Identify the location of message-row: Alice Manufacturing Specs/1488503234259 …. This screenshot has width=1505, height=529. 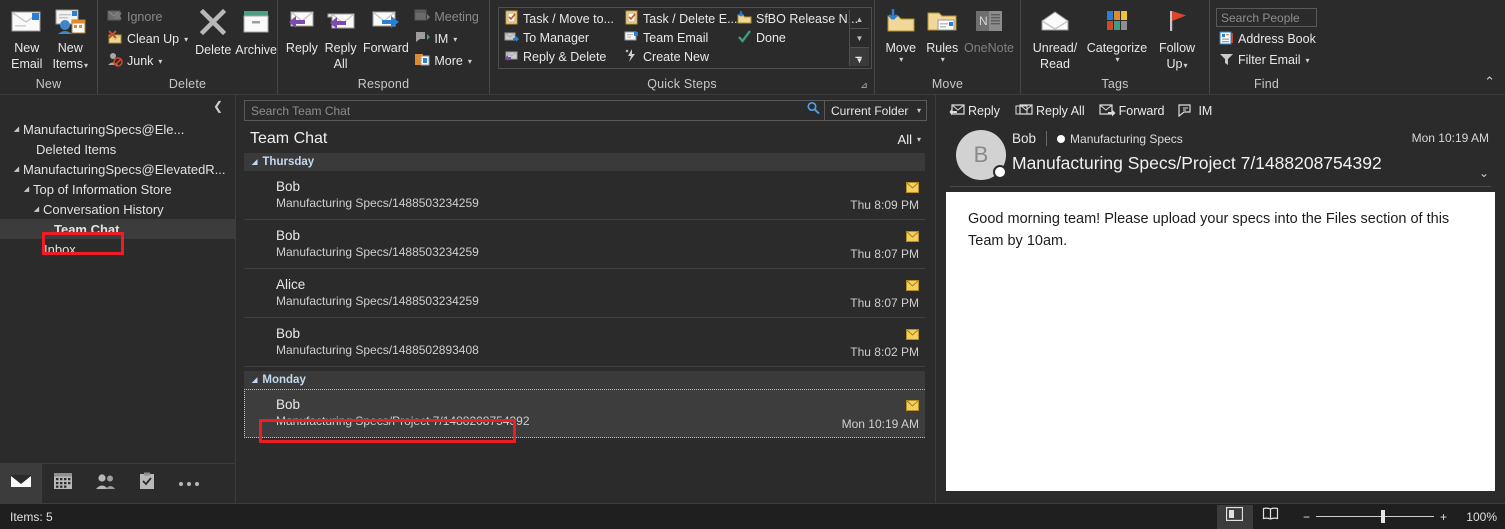
(588, 293).